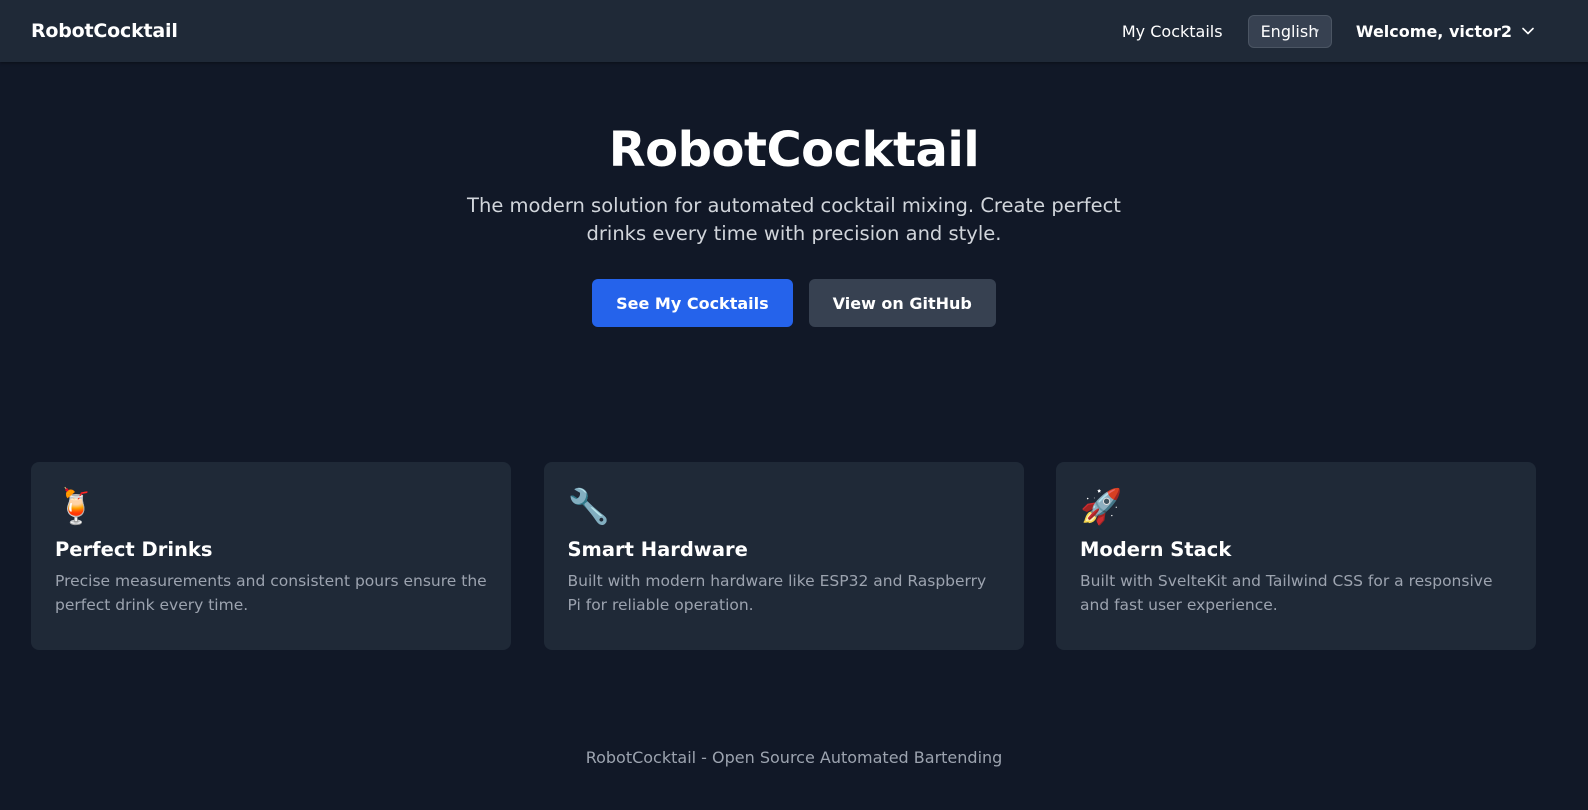  I want to click on see-my-cocktails-button: See My Cocktails, so click(692, 303).